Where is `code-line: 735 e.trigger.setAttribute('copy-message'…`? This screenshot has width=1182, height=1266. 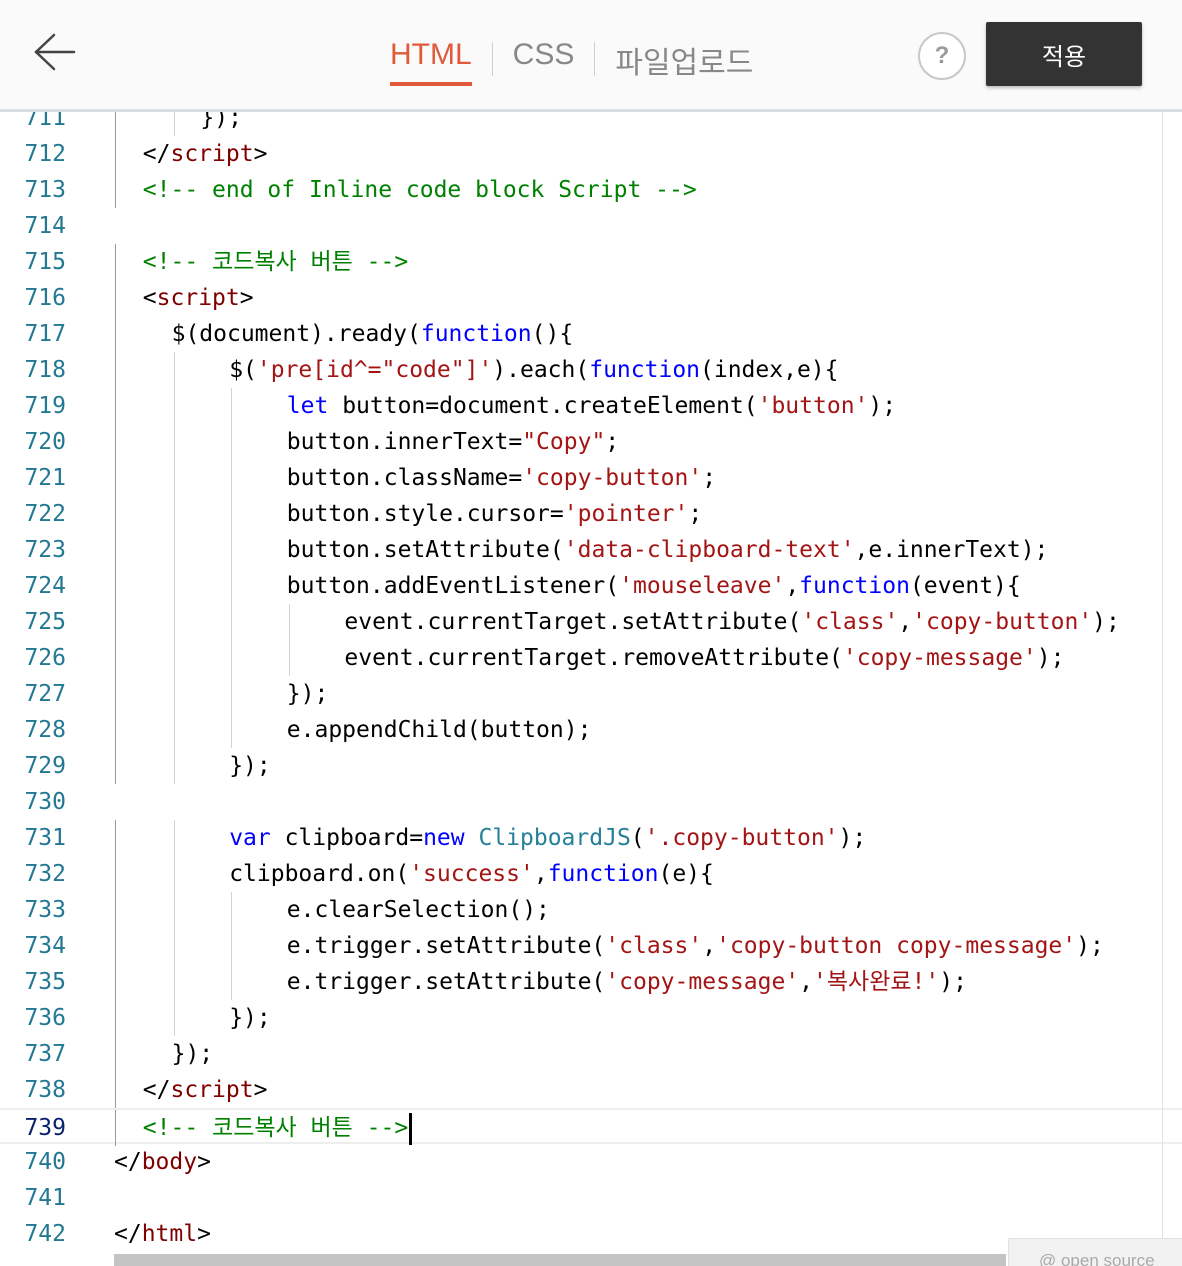
code-line: 735 e.trigger.setAttribute('copy-message'… is located at coordinates (591, 982).